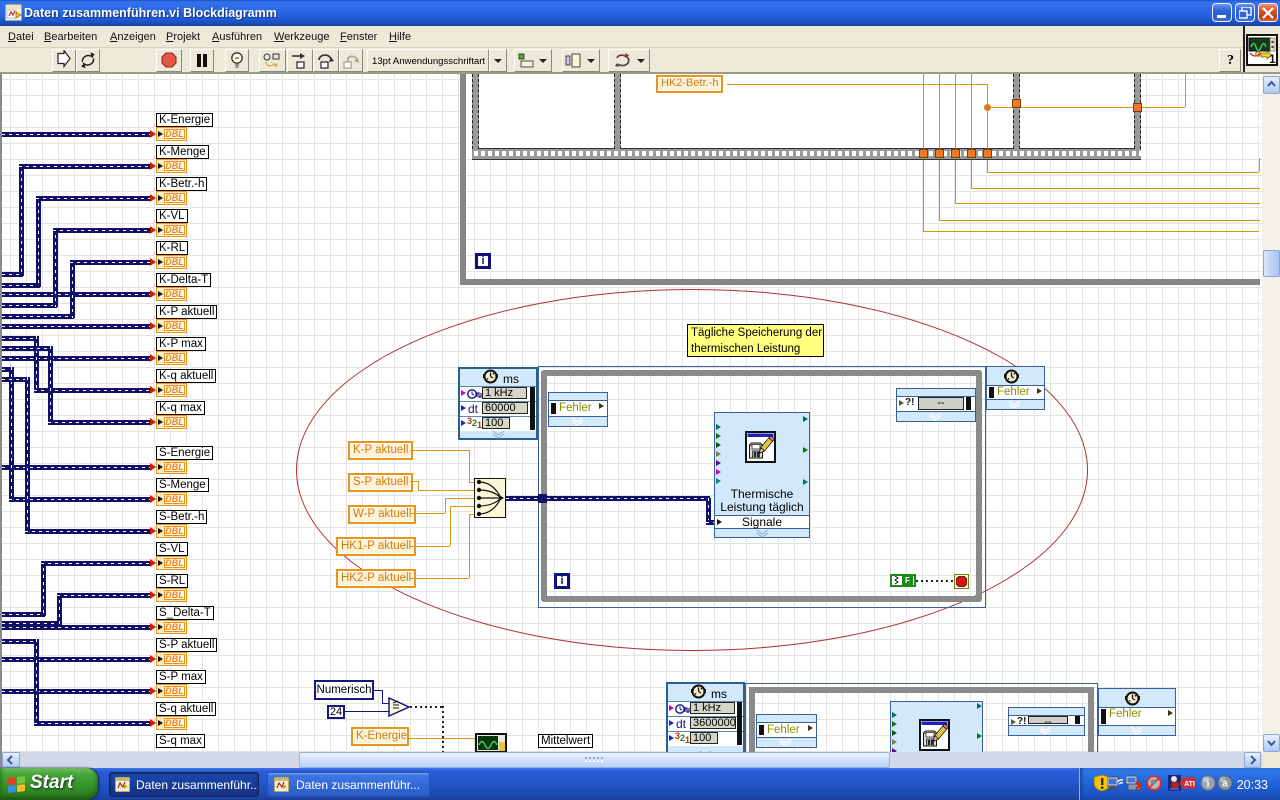  Describe the element at coordinates (1272, 58) in the screenshot. I see `svg-text: 1` at that location.